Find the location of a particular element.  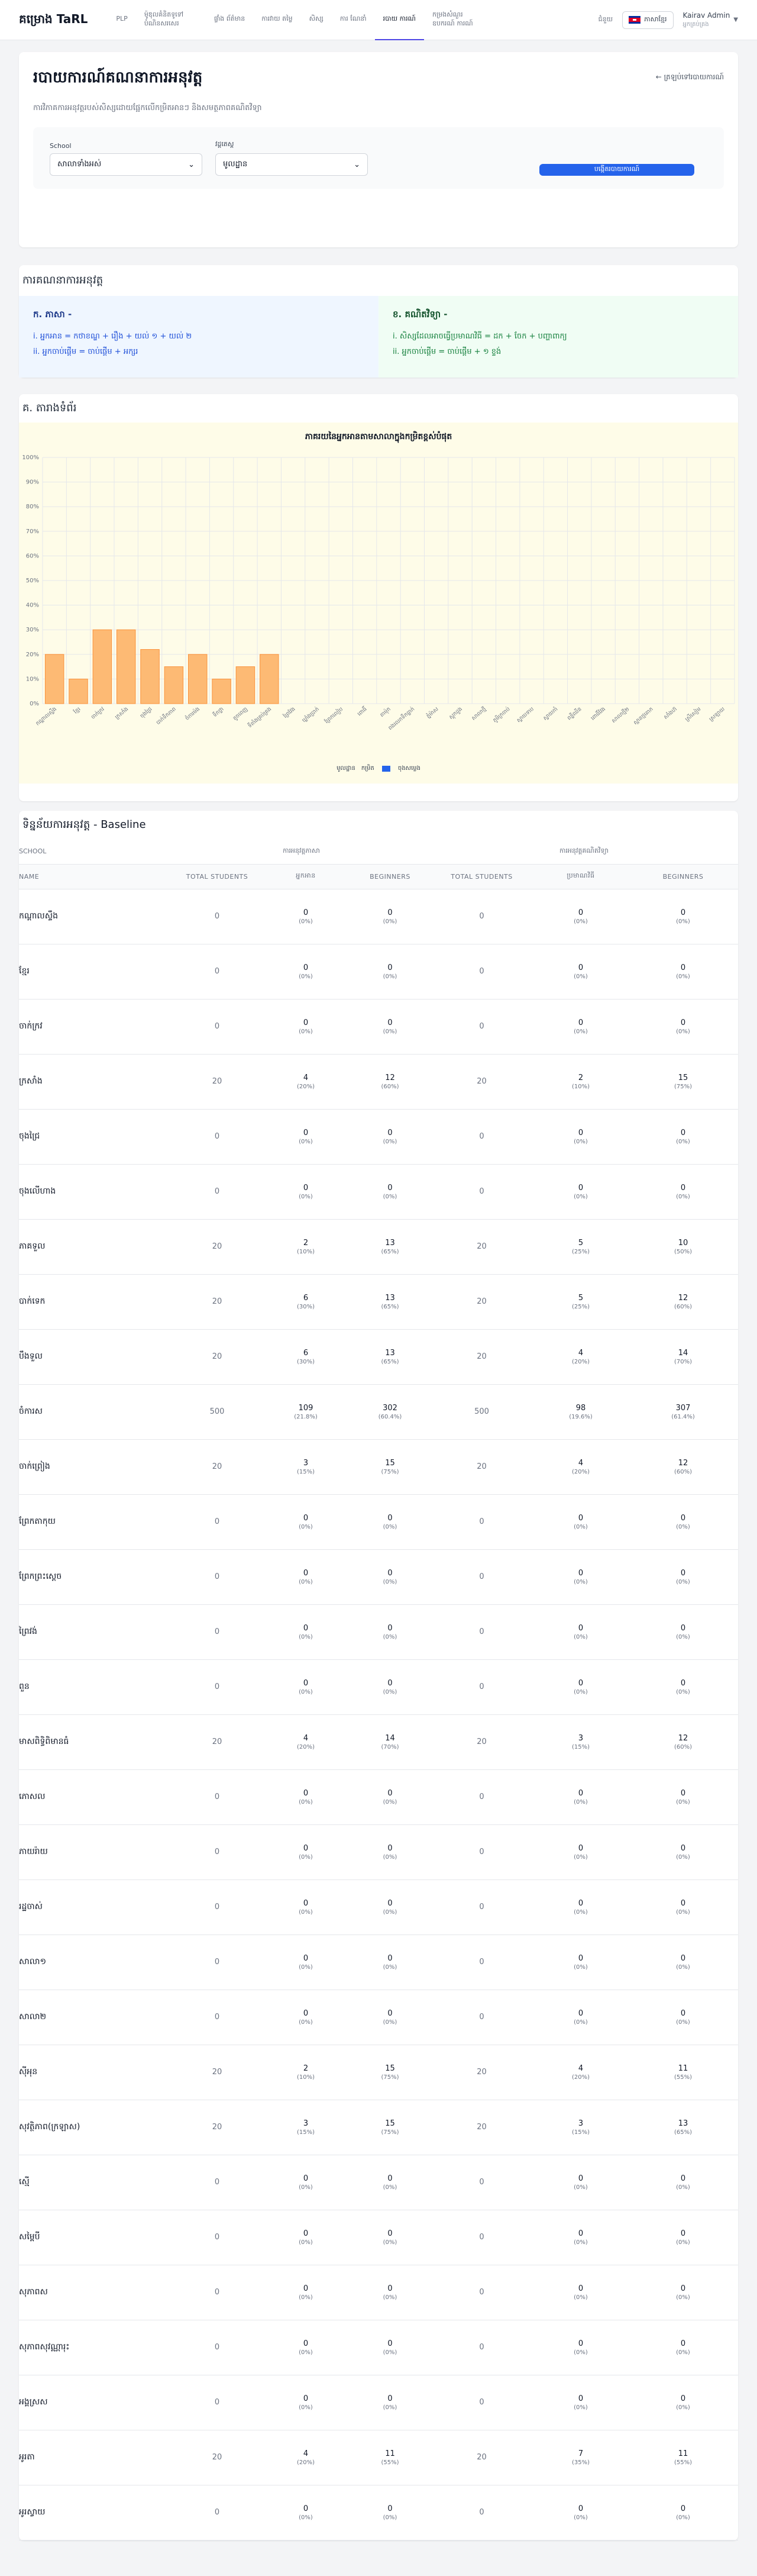

math-beginners-percent: (75%) is located at coordinates (683, 1086).